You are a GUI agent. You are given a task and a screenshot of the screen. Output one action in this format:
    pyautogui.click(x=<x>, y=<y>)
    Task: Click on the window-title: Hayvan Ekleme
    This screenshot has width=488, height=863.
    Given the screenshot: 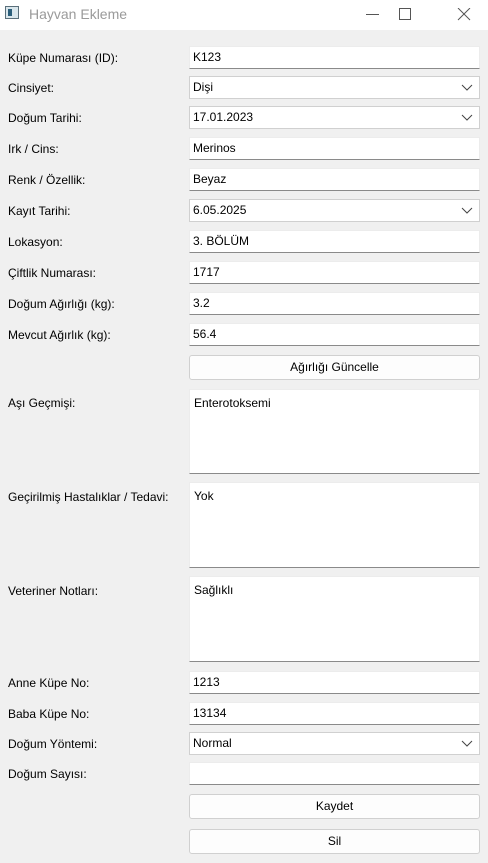 What is the action you would take?
    pyautogui.click(x=78, y=14)
    